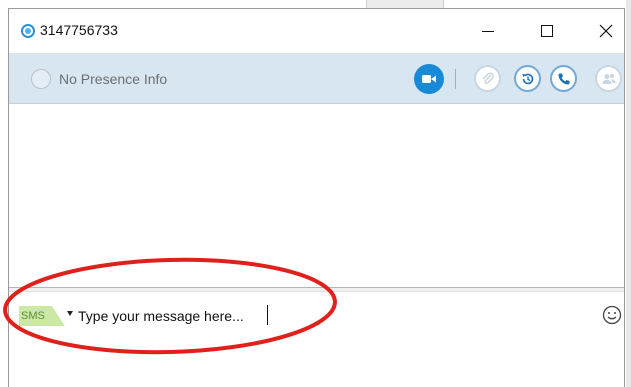 The image size is (631, 387). I want to click on presence-status-icon, so click(41, 79).